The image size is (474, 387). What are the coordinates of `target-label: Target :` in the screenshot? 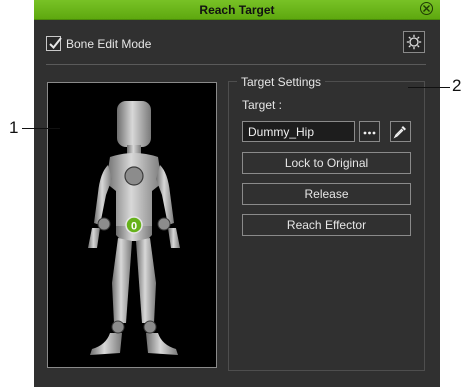 It's located at (262, 105).